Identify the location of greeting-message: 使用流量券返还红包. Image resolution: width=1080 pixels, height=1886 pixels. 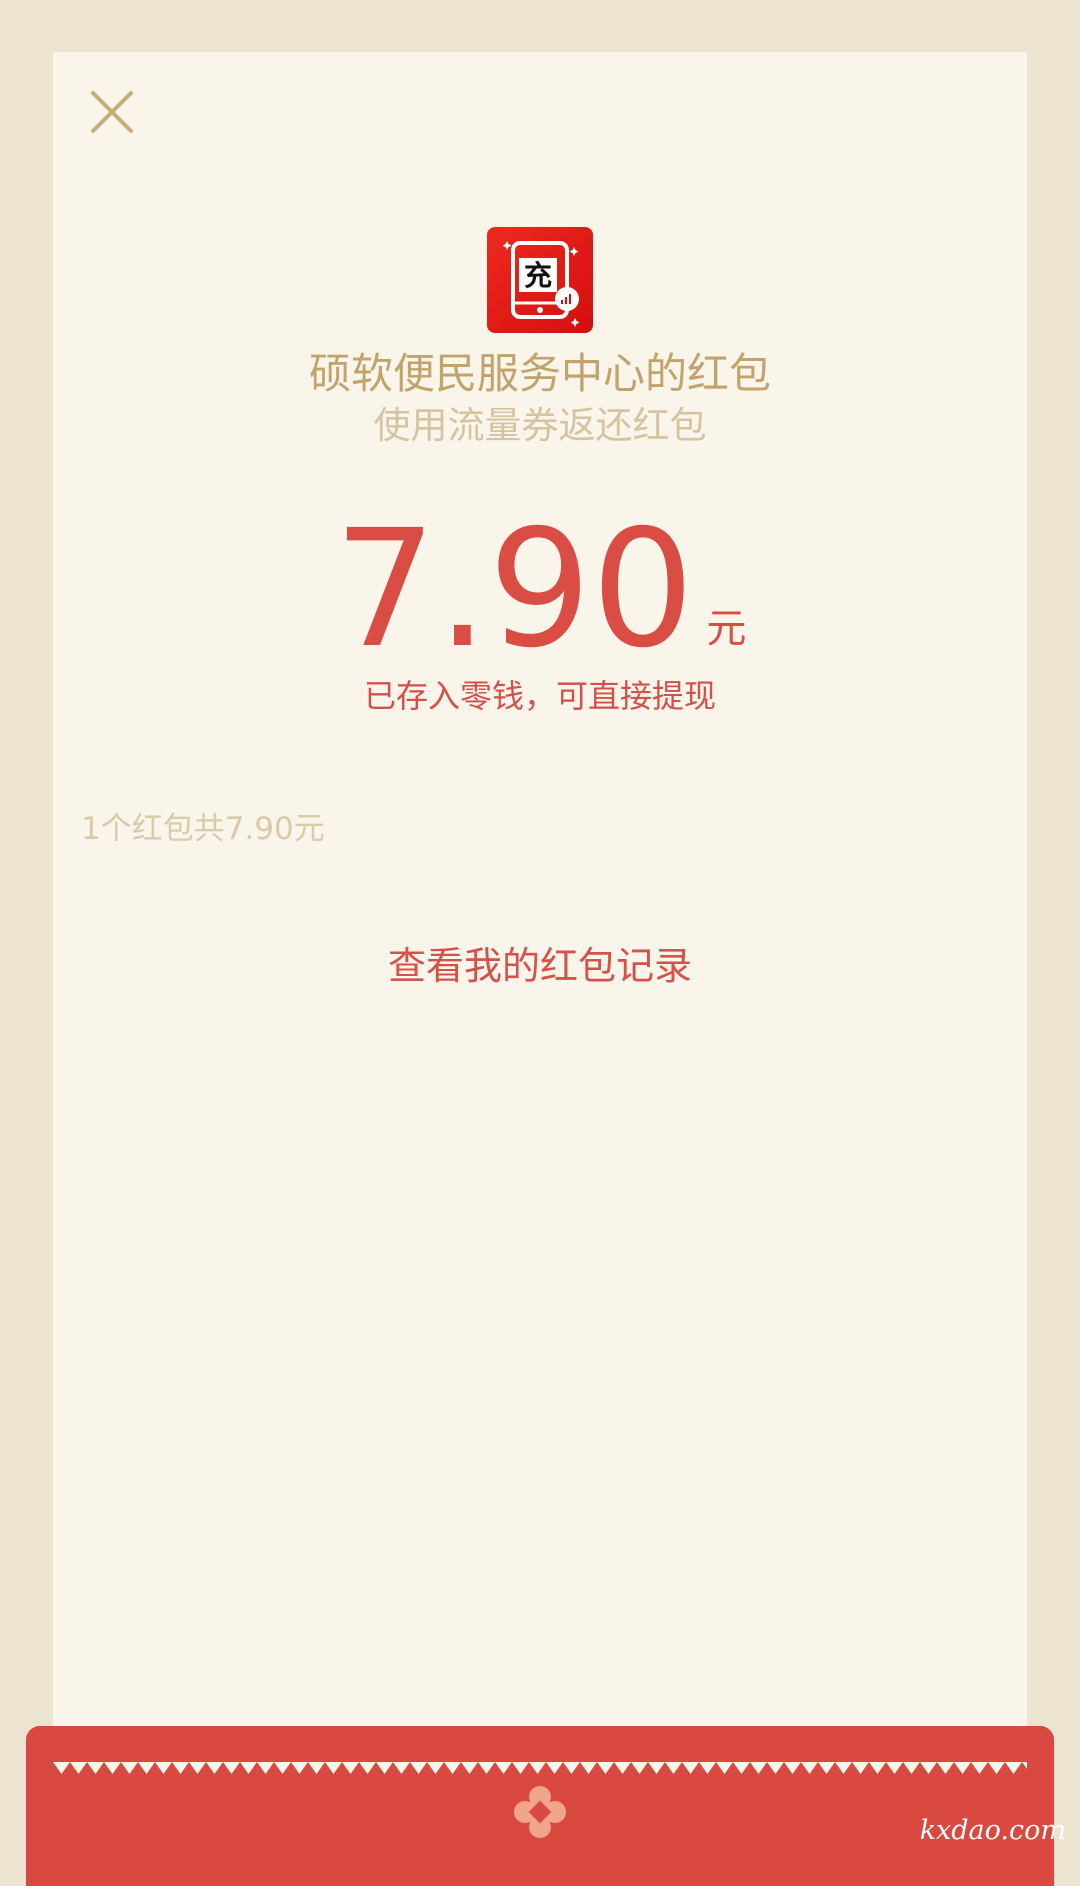
(540, 425).